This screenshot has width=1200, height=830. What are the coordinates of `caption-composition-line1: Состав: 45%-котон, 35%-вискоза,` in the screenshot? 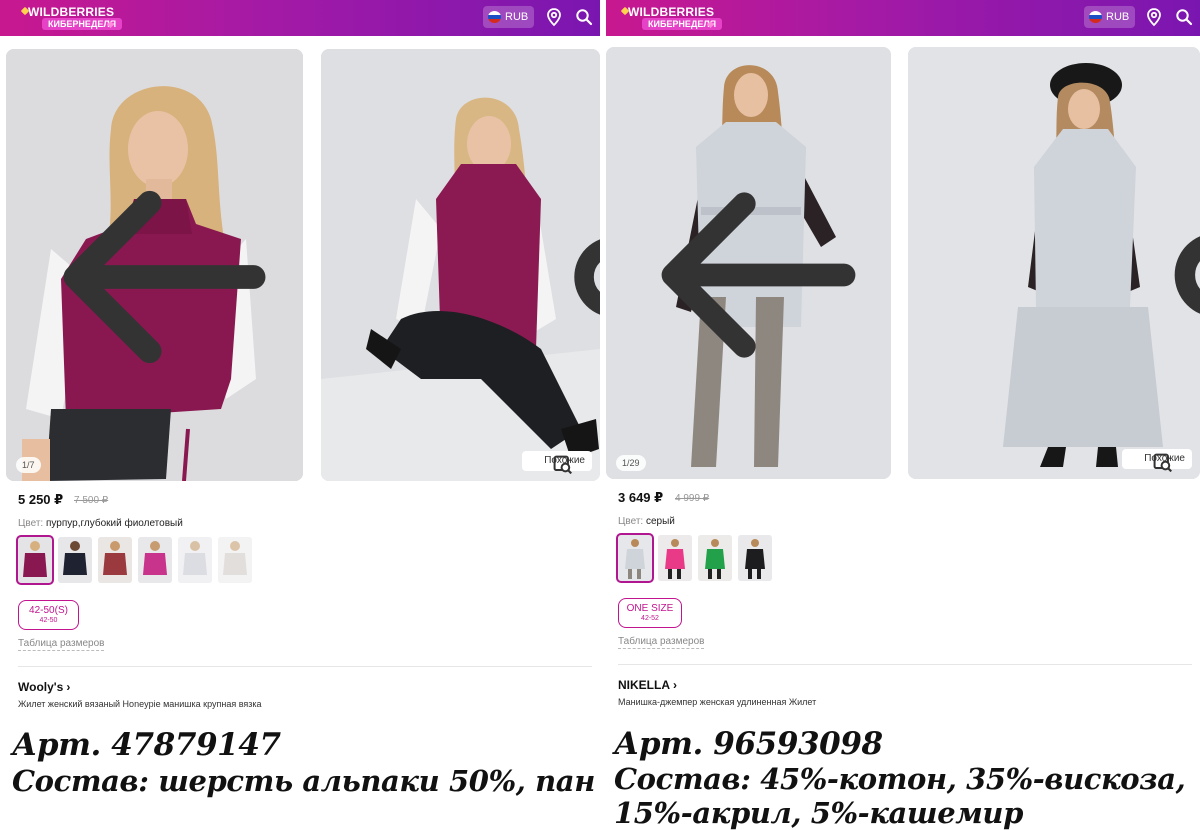 It's located at (900, 779).